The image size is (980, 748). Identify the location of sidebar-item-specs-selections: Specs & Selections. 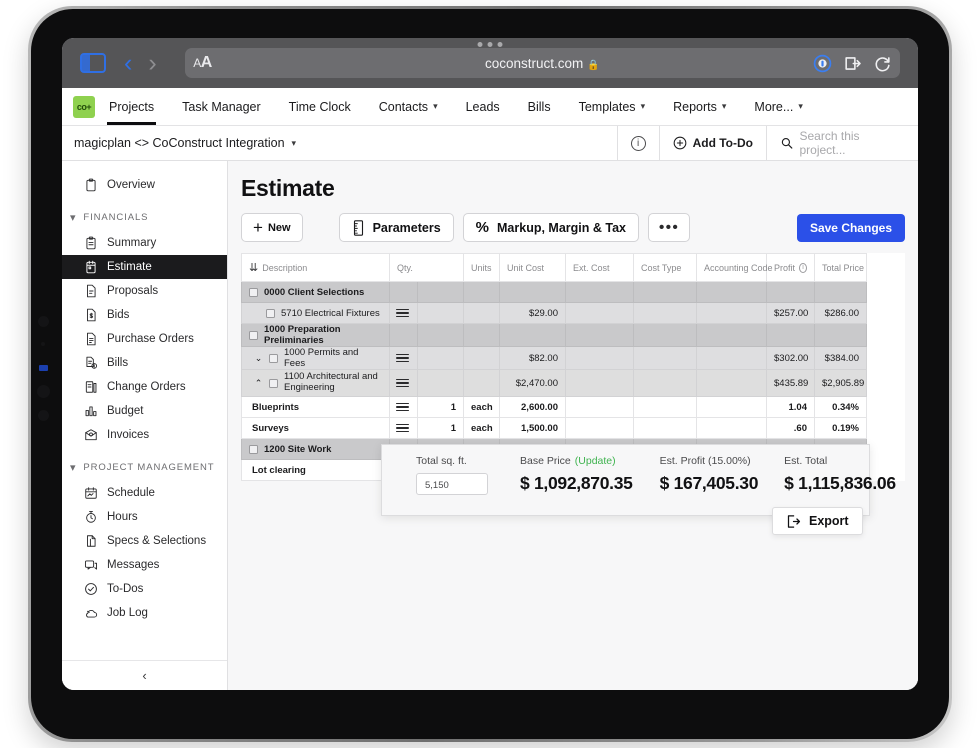
(144, 541).